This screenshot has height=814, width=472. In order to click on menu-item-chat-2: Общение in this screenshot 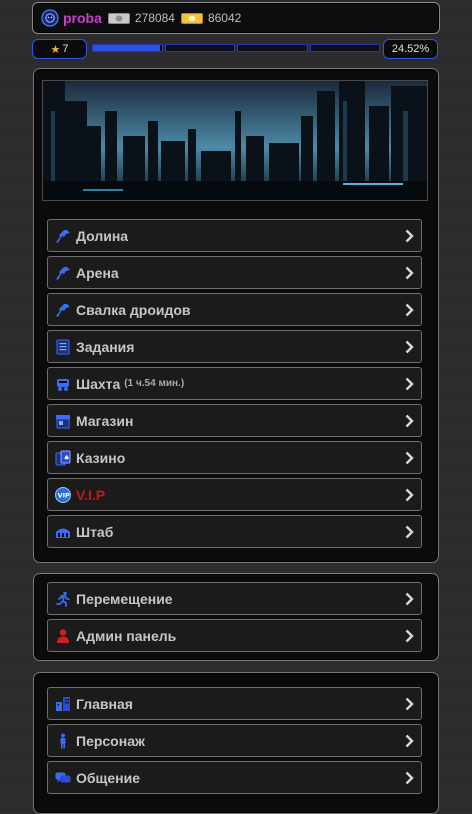, I will do `click(234, 777)`.